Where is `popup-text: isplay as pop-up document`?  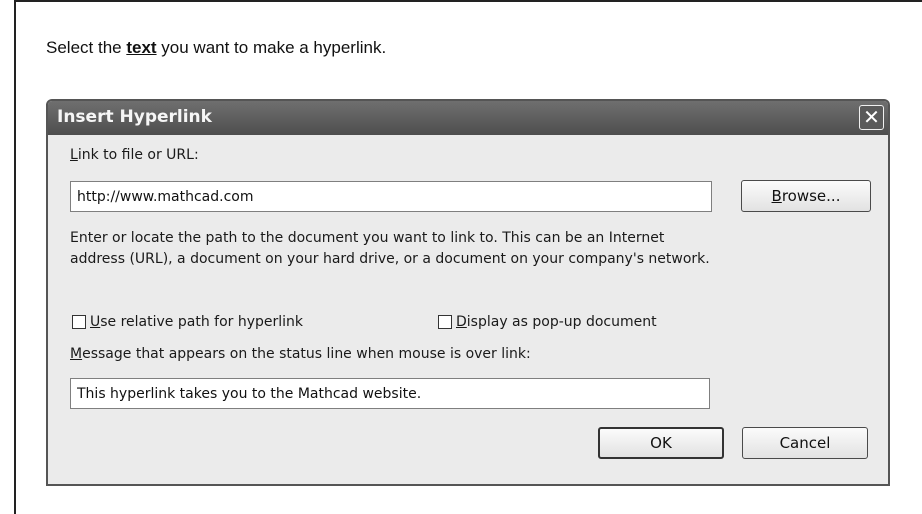
popup-text: isplay as pop-up document is located at coordinates (561, 322).